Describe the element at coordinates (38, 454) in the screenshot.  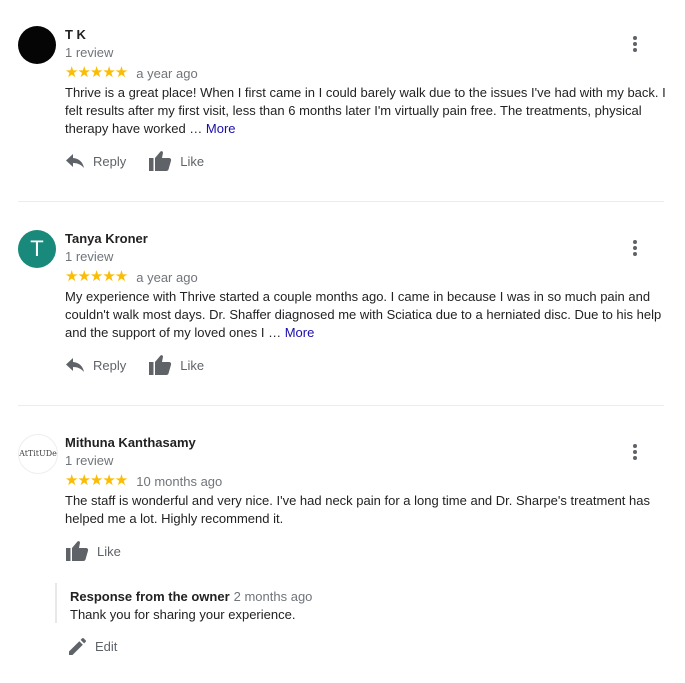
I see `reviewer-avatar: AtTitUDe` at that location.